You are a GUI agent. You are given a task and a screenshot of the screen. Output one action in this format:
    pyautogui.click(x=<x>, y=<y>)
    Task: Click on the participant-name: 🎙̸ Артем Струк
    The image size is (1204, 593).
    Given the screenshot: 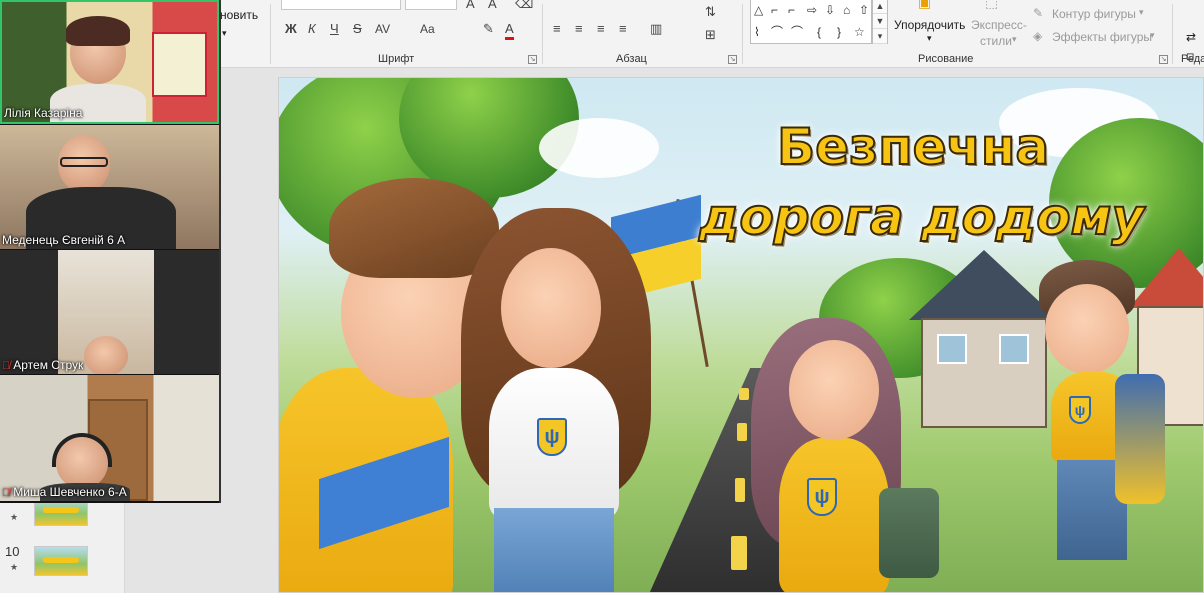 What is the action you would take?
    pyautogui.click(x=43, y=365)
    